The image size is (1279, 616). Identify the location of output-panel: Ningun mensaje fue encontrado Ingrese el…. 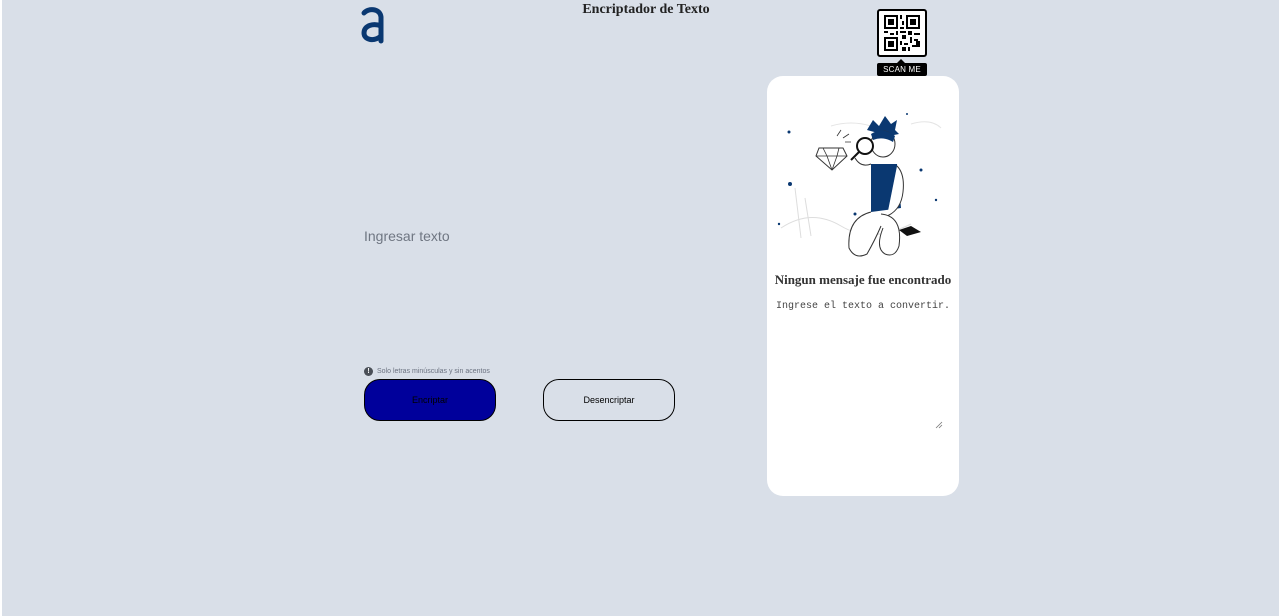
(863, 286).